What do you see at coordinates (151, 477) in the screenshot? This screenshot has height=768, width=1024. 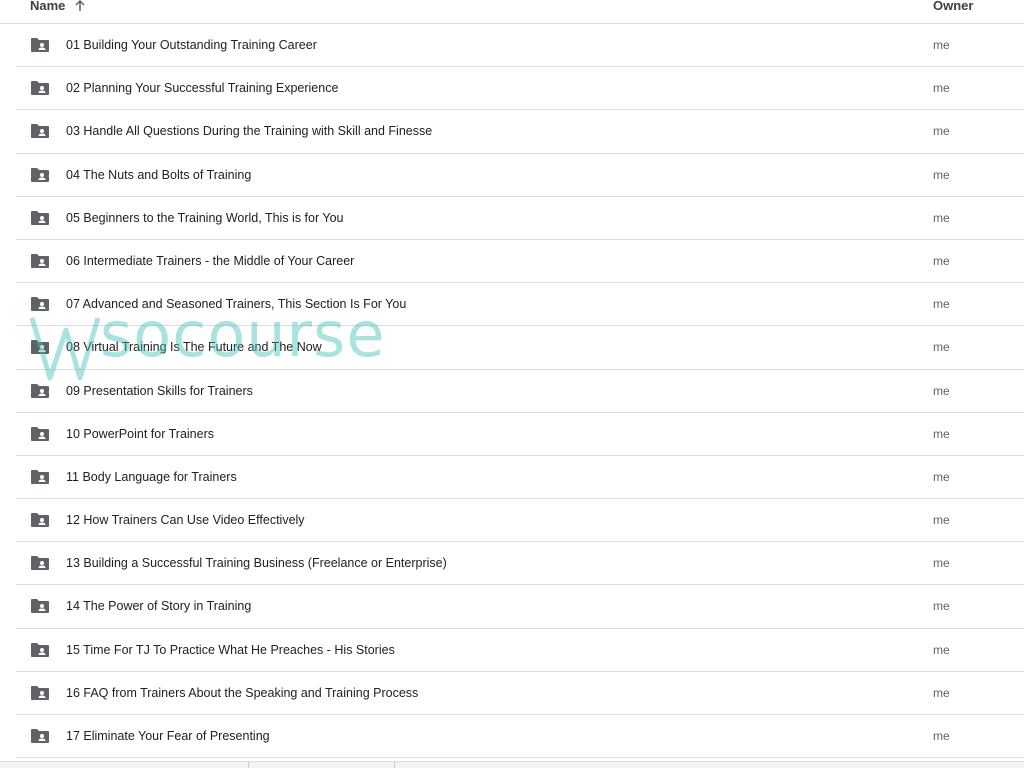 I see `folder-name: 11 Body Language for Trainers` at bounding box center [151, 477].